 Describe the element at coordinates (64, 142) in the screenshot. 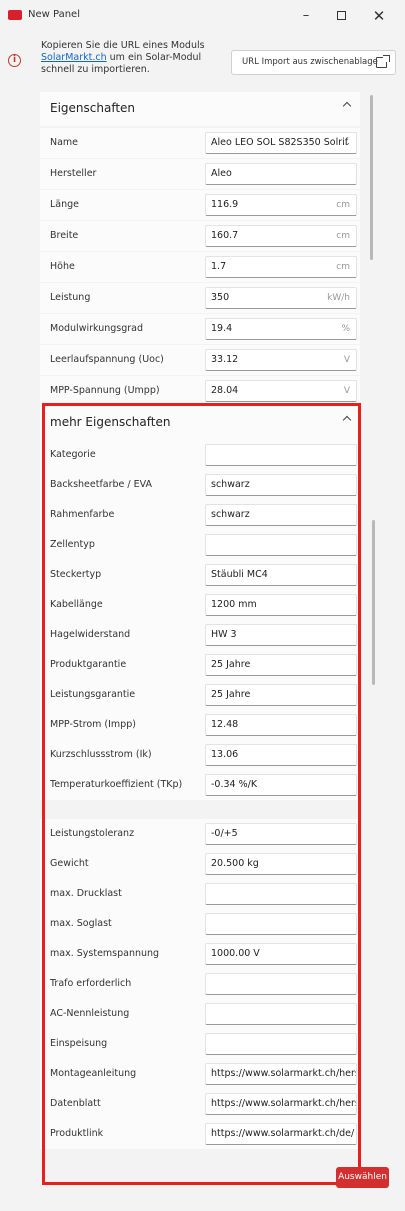

I see `property-label: Name` at that location.